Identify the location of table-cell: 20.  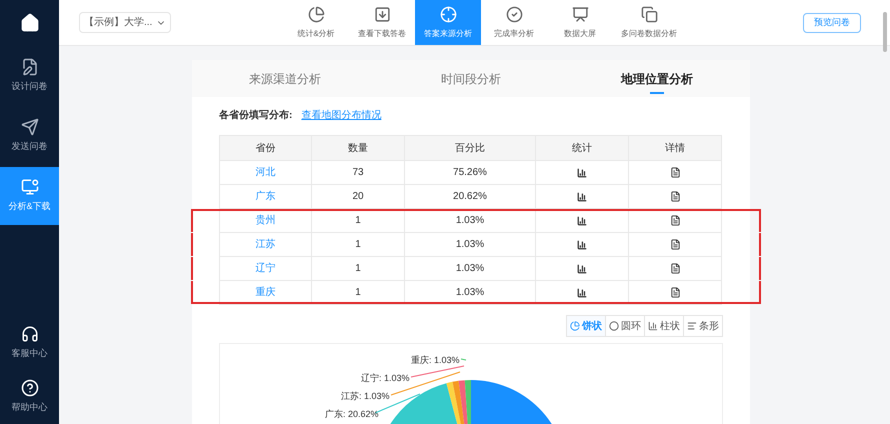
(358, 196).